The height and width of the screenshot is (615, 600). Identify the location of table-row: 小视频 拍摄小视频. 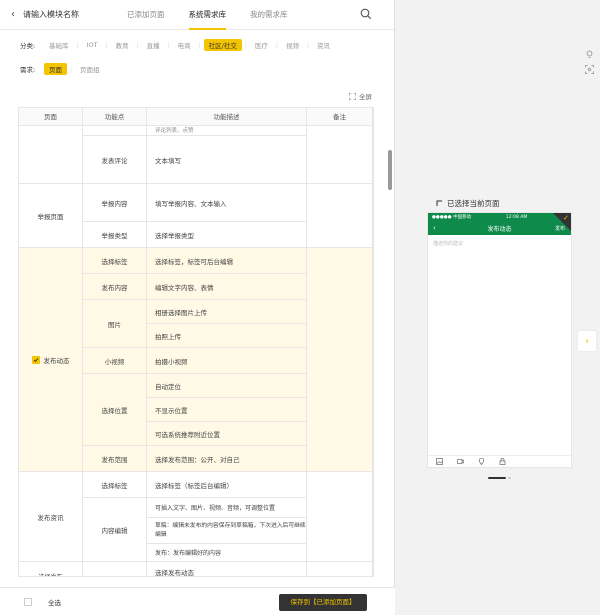
(195, 361).